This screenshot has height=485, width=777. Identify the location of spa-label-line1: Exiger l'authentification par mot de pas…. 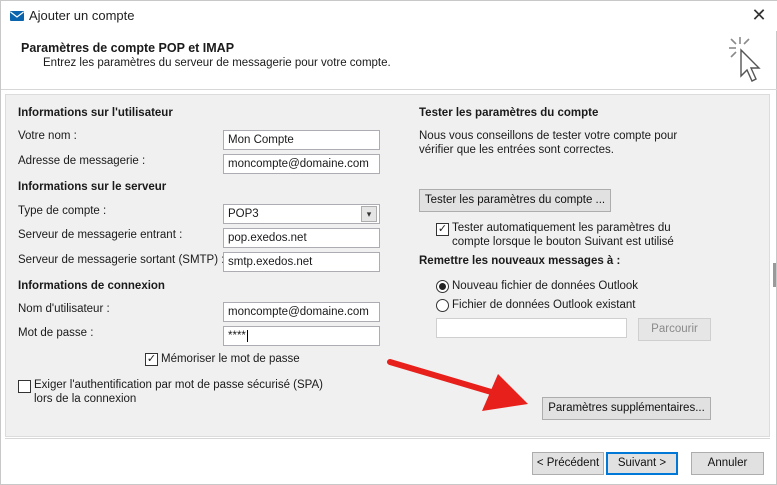
(178, 385).